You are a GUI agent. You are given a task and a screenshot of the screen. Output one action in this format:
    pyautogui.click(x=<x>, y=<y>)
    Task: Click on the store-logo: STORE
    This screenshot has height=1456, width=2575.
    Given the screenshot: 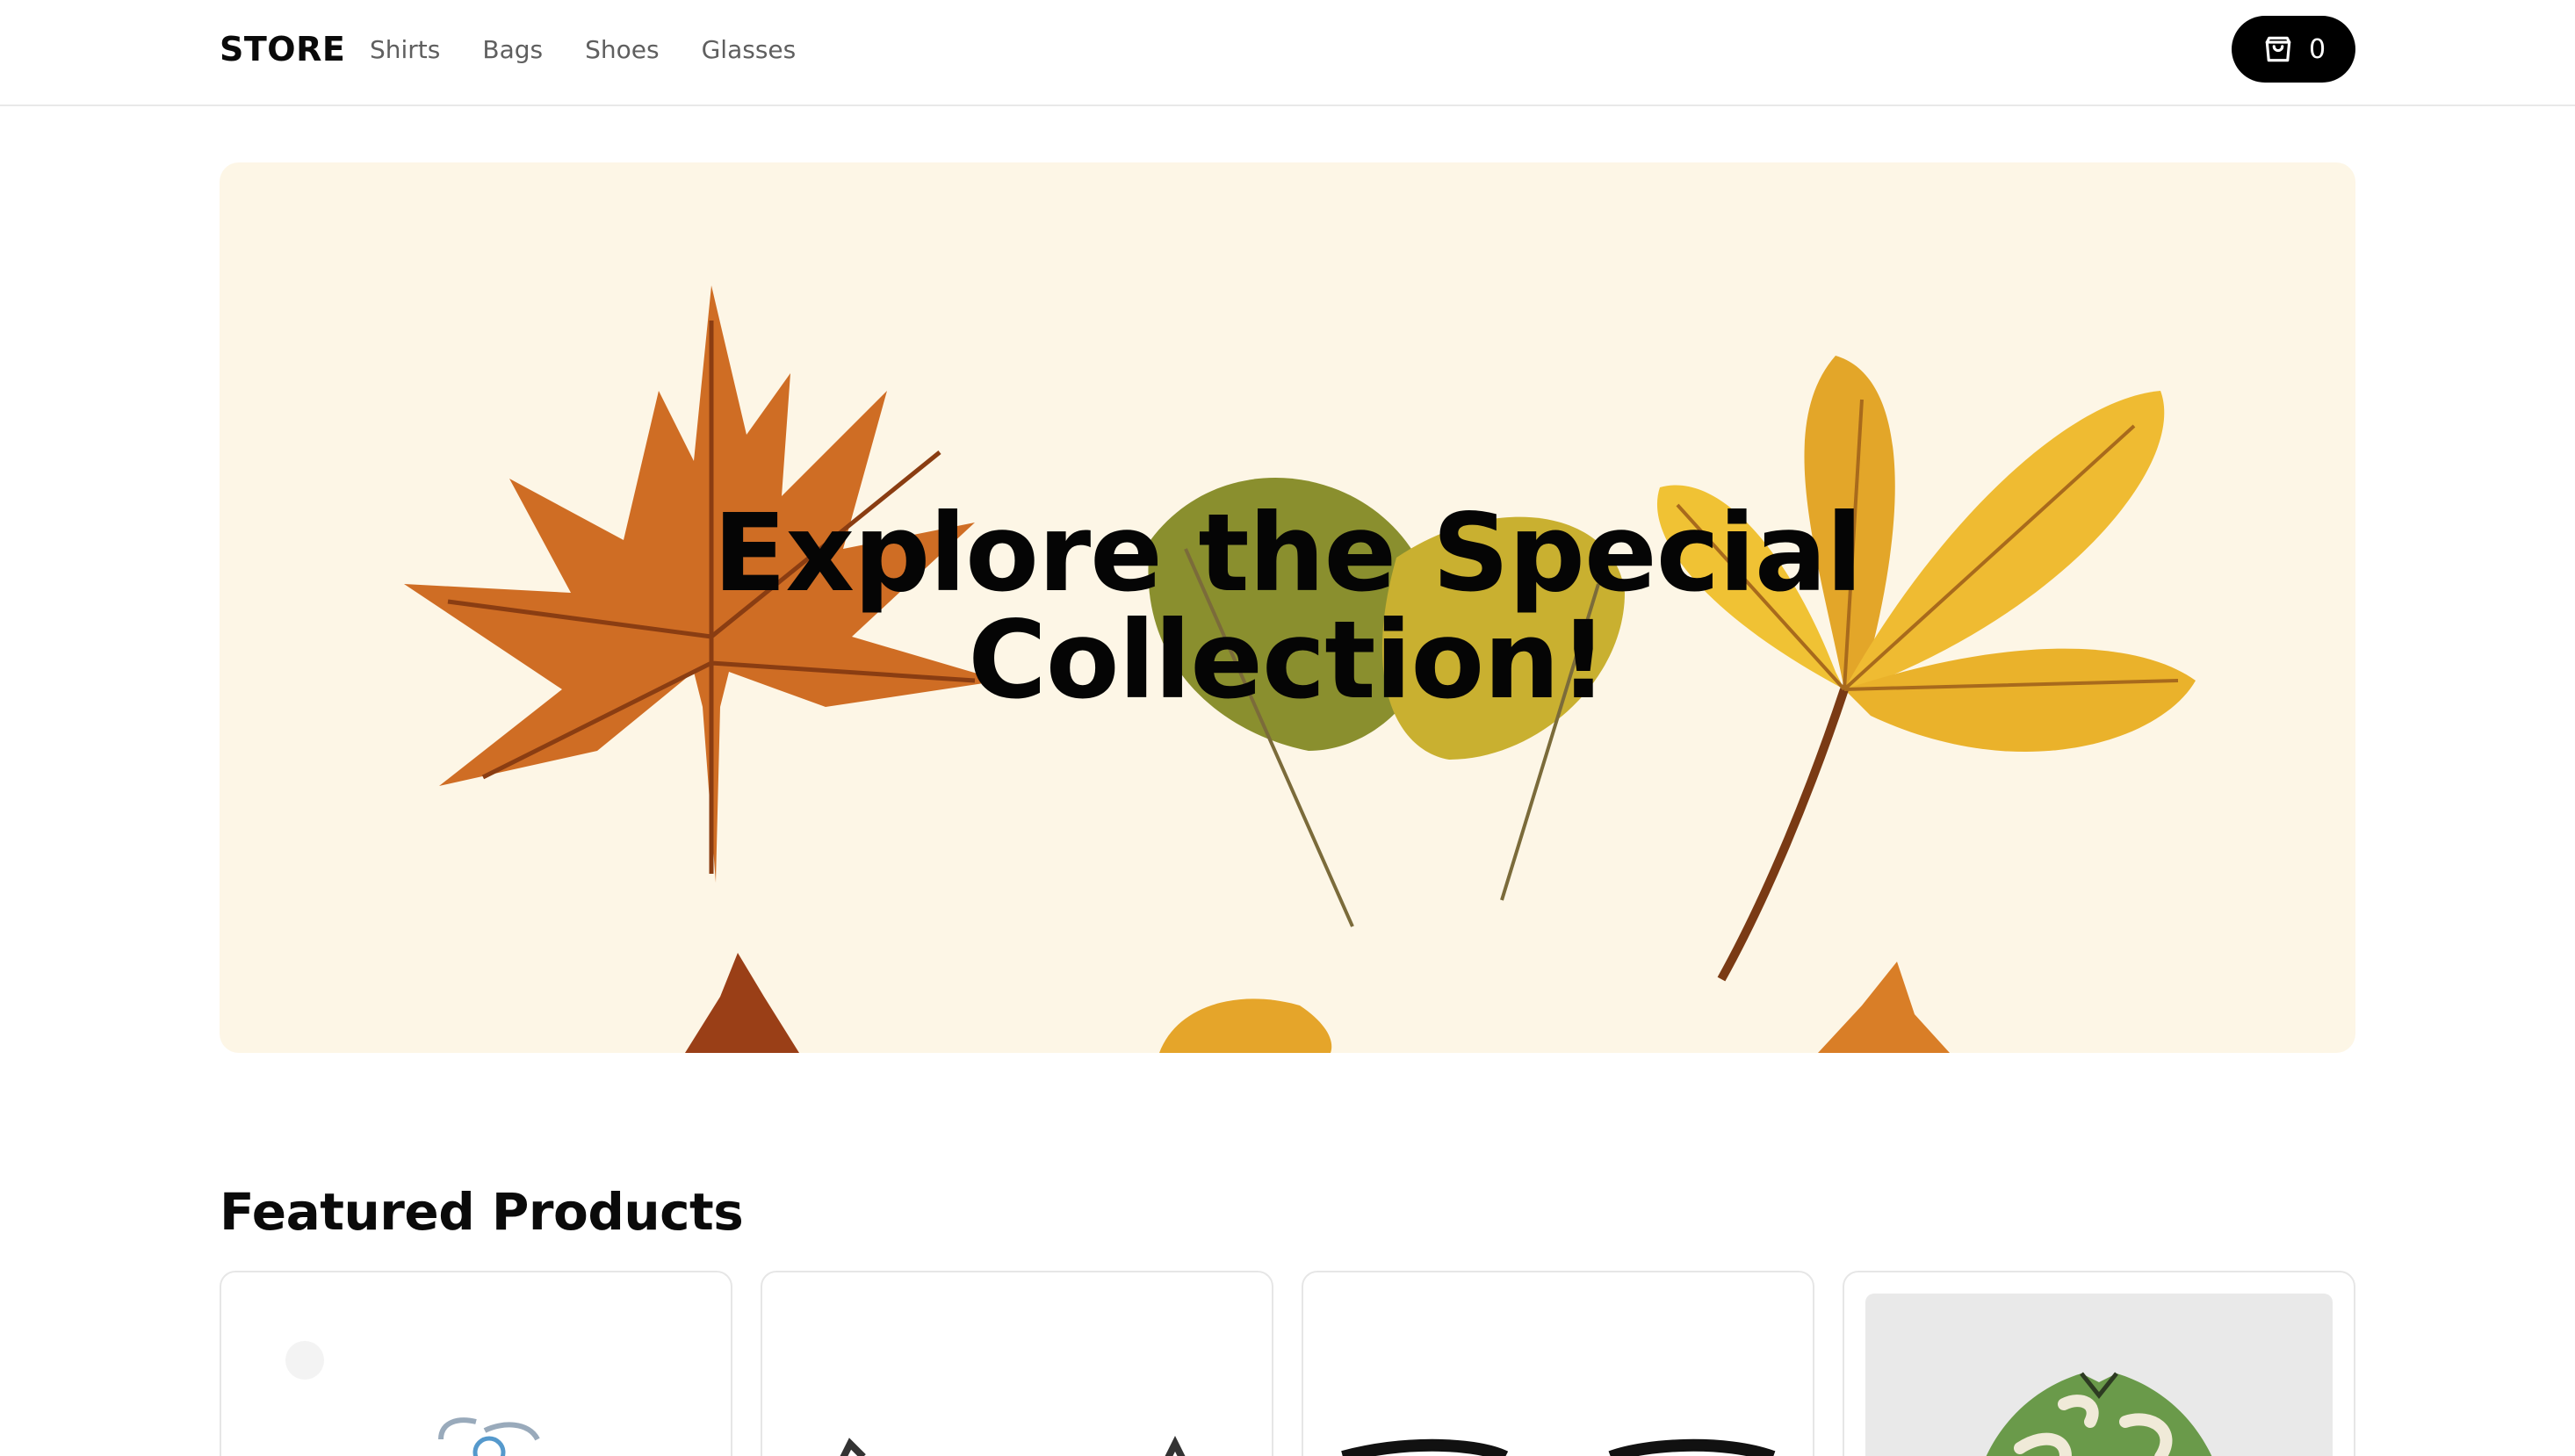 What is the action you would take?
    pyautogui.click(x=282, y=49)
    